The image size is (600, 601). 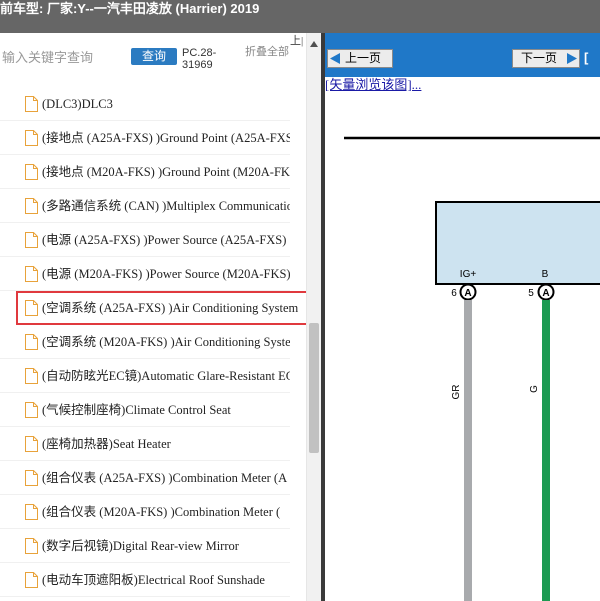 I want to click on left-scrollbar, so click(x=313, y=317).